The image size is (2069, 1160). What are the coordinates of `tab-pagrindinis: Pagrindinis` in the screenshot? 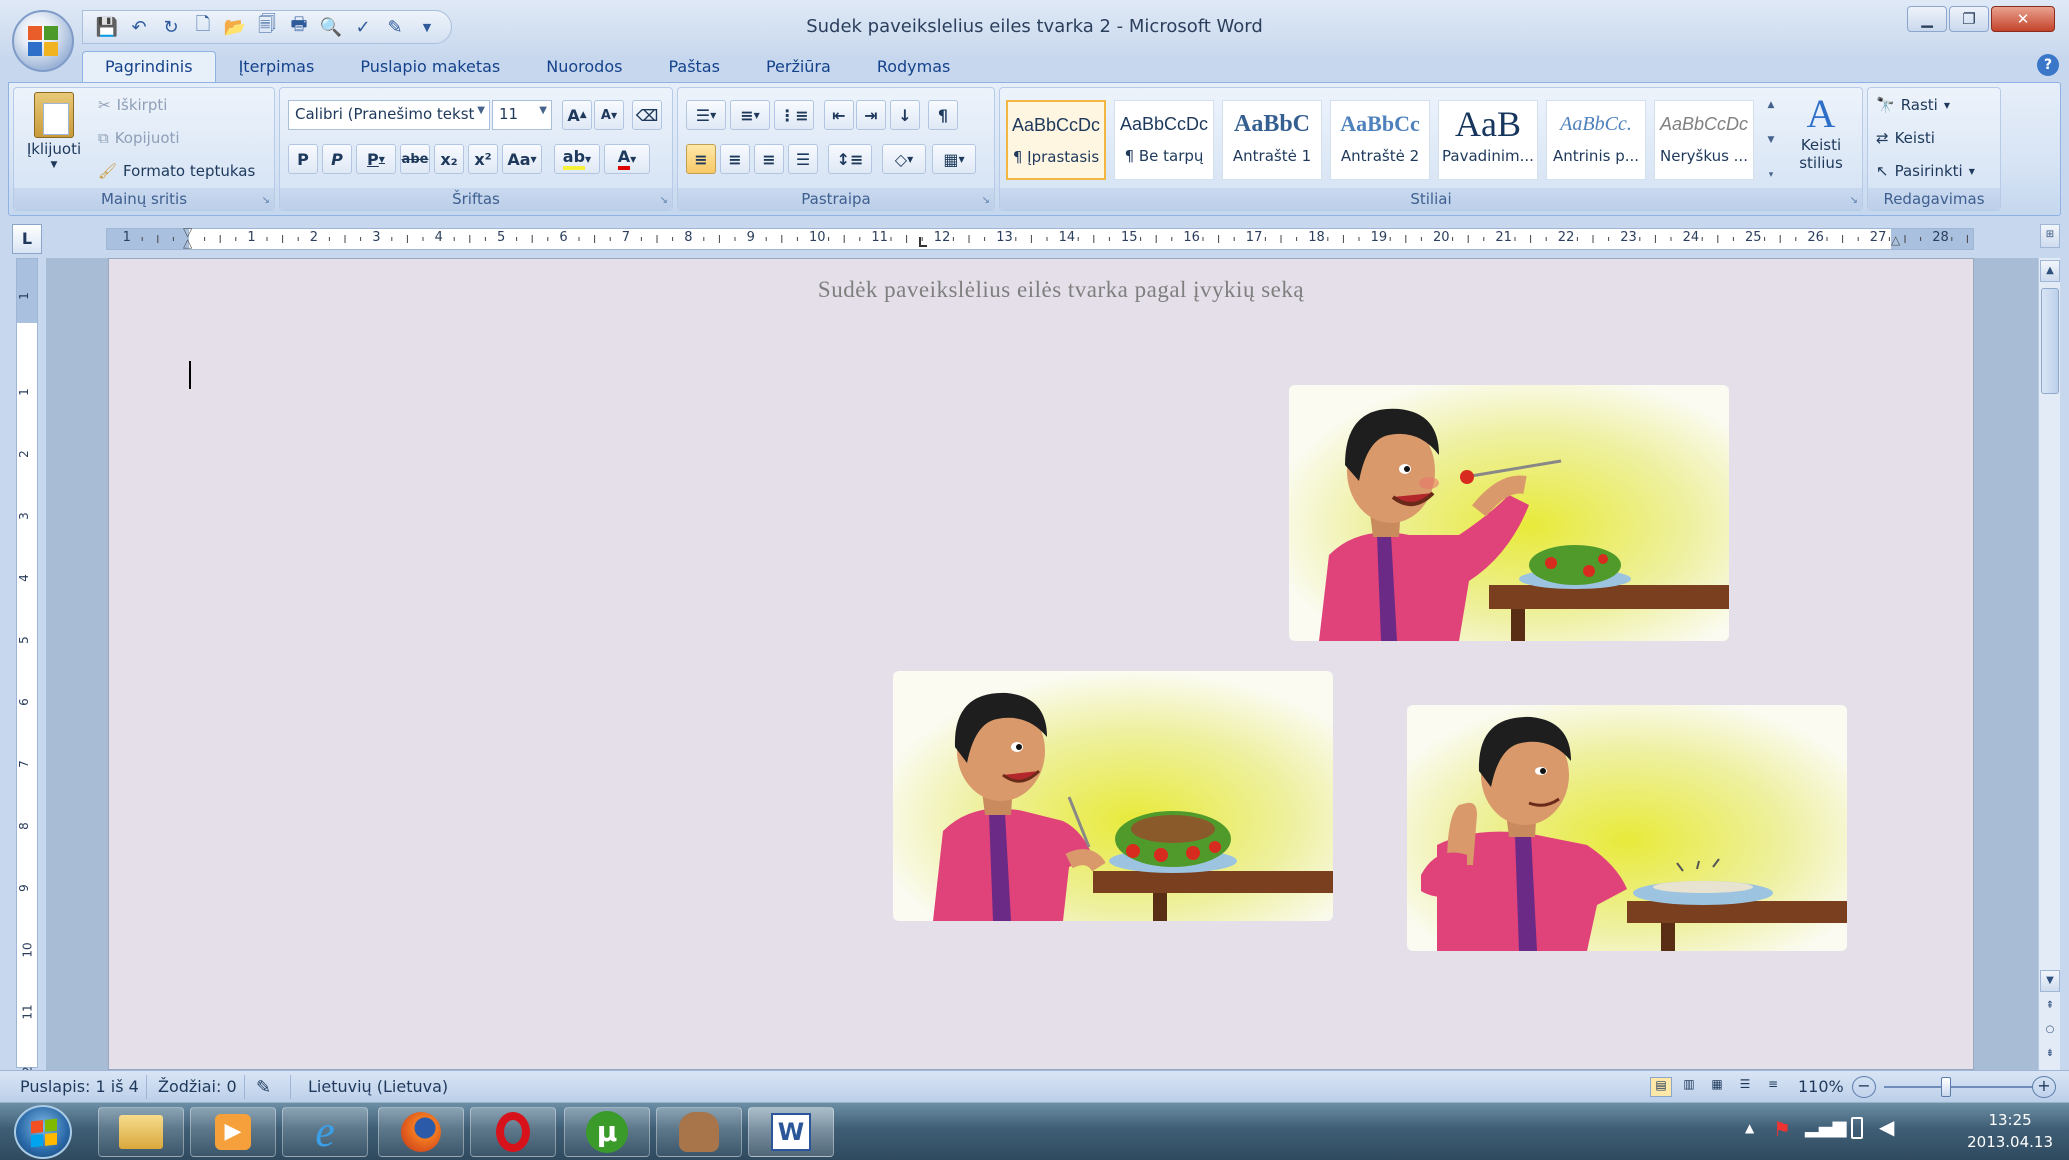 It's located at (149, 66).